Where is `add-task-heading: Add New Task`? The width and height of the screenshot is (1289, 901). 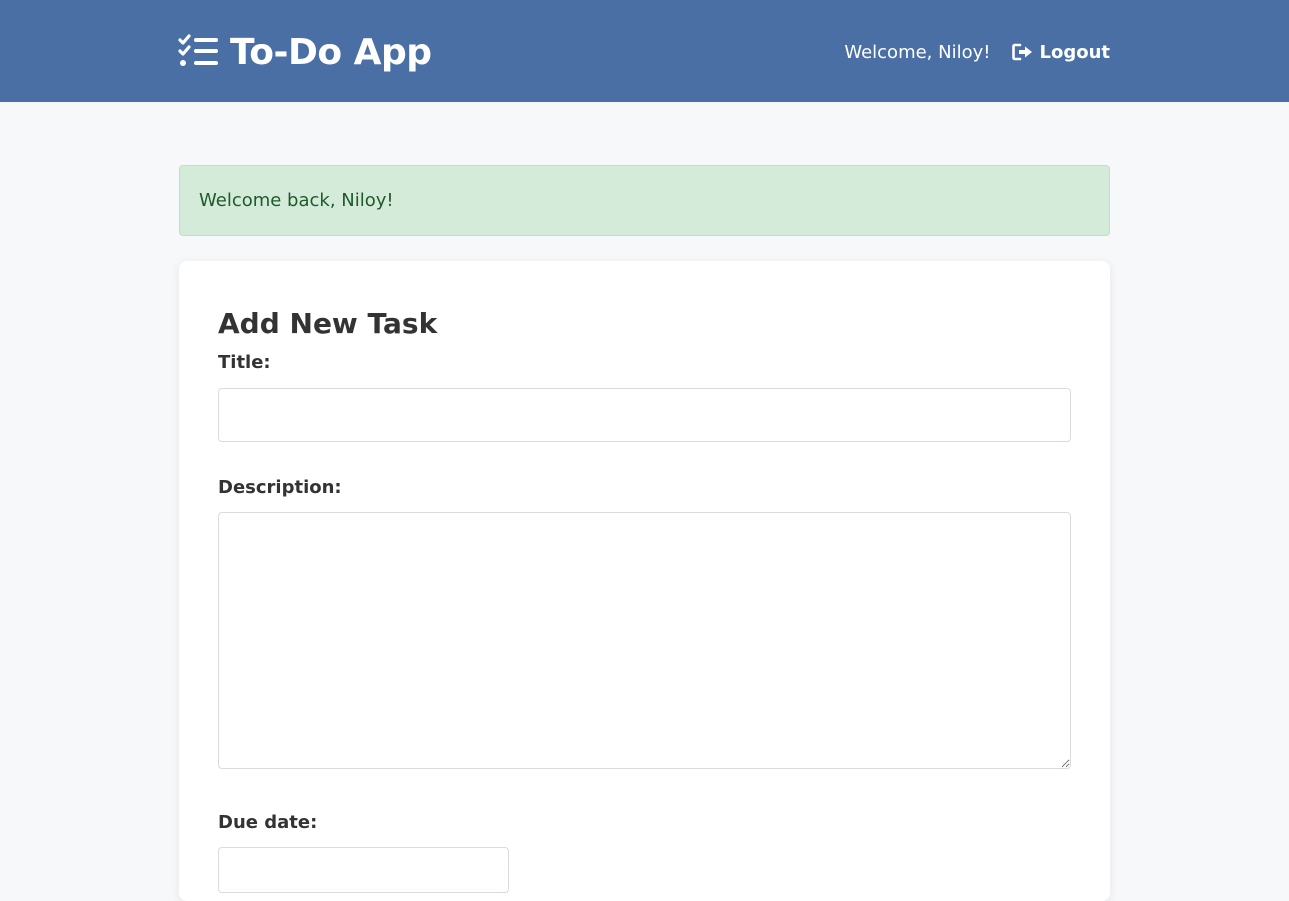 add-task-heading: Add New Task is located at coordinates (328, 323).